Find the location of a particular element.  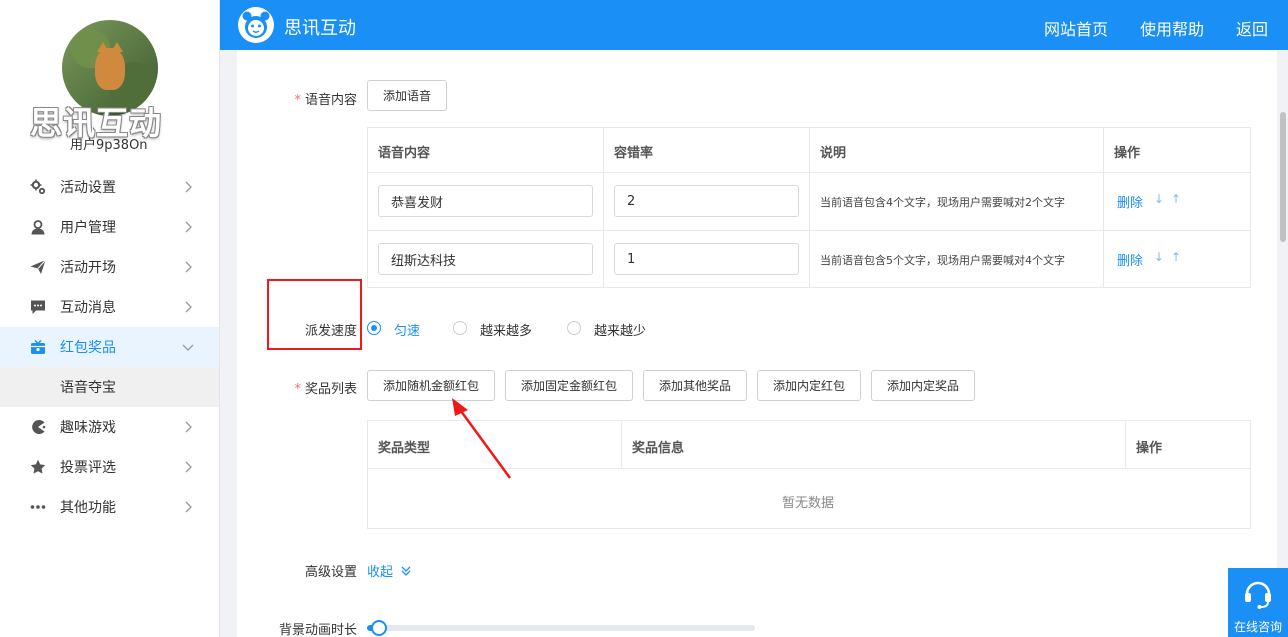

sidebar-item-interactive-messages: 互动消息 is located at coordinates (109, 307).